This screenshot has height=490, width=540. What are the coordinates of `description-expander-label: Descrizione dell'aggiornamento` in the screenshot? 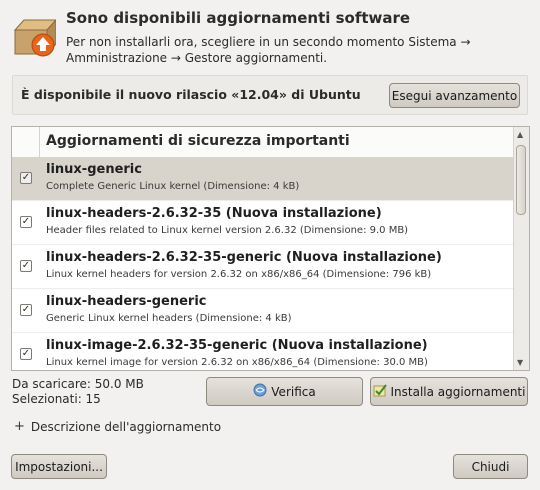 It's located at (126, 426).